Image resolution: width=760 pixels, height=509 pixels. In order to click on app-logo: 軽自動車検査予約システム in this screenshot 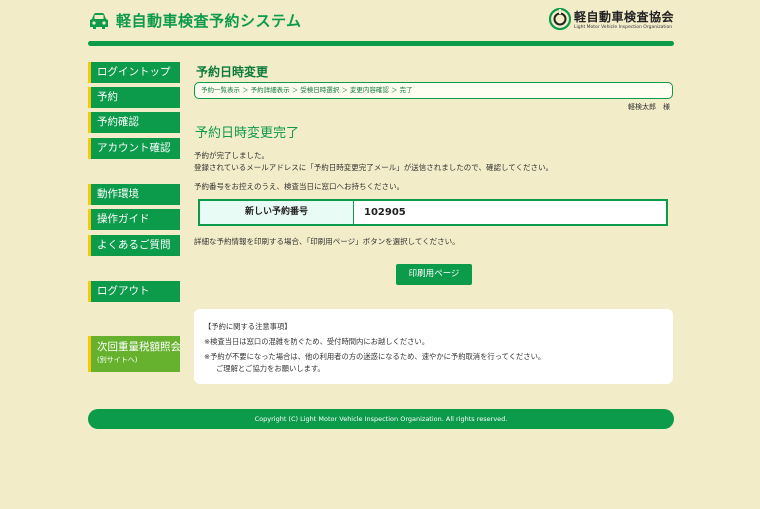, I will do `click(195, 20)`.